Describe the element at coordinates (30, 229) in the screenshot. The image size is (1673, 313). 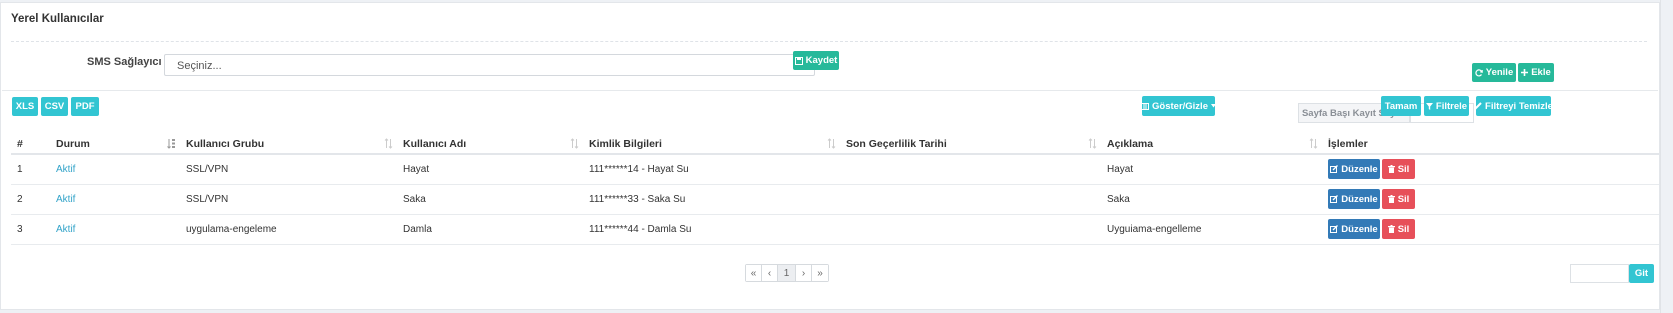
I see `row-number: 3` at that location.